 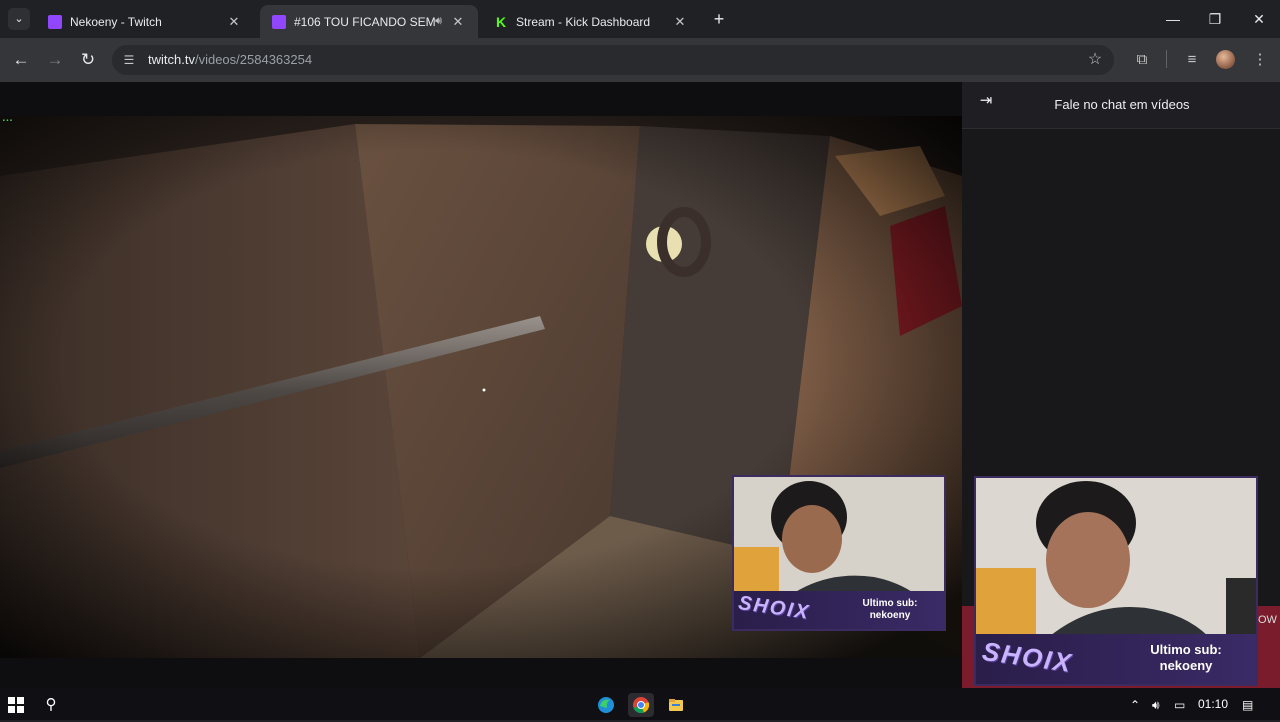 I want to click on media-control-icon: ≡, so click(x=1192, y=60).